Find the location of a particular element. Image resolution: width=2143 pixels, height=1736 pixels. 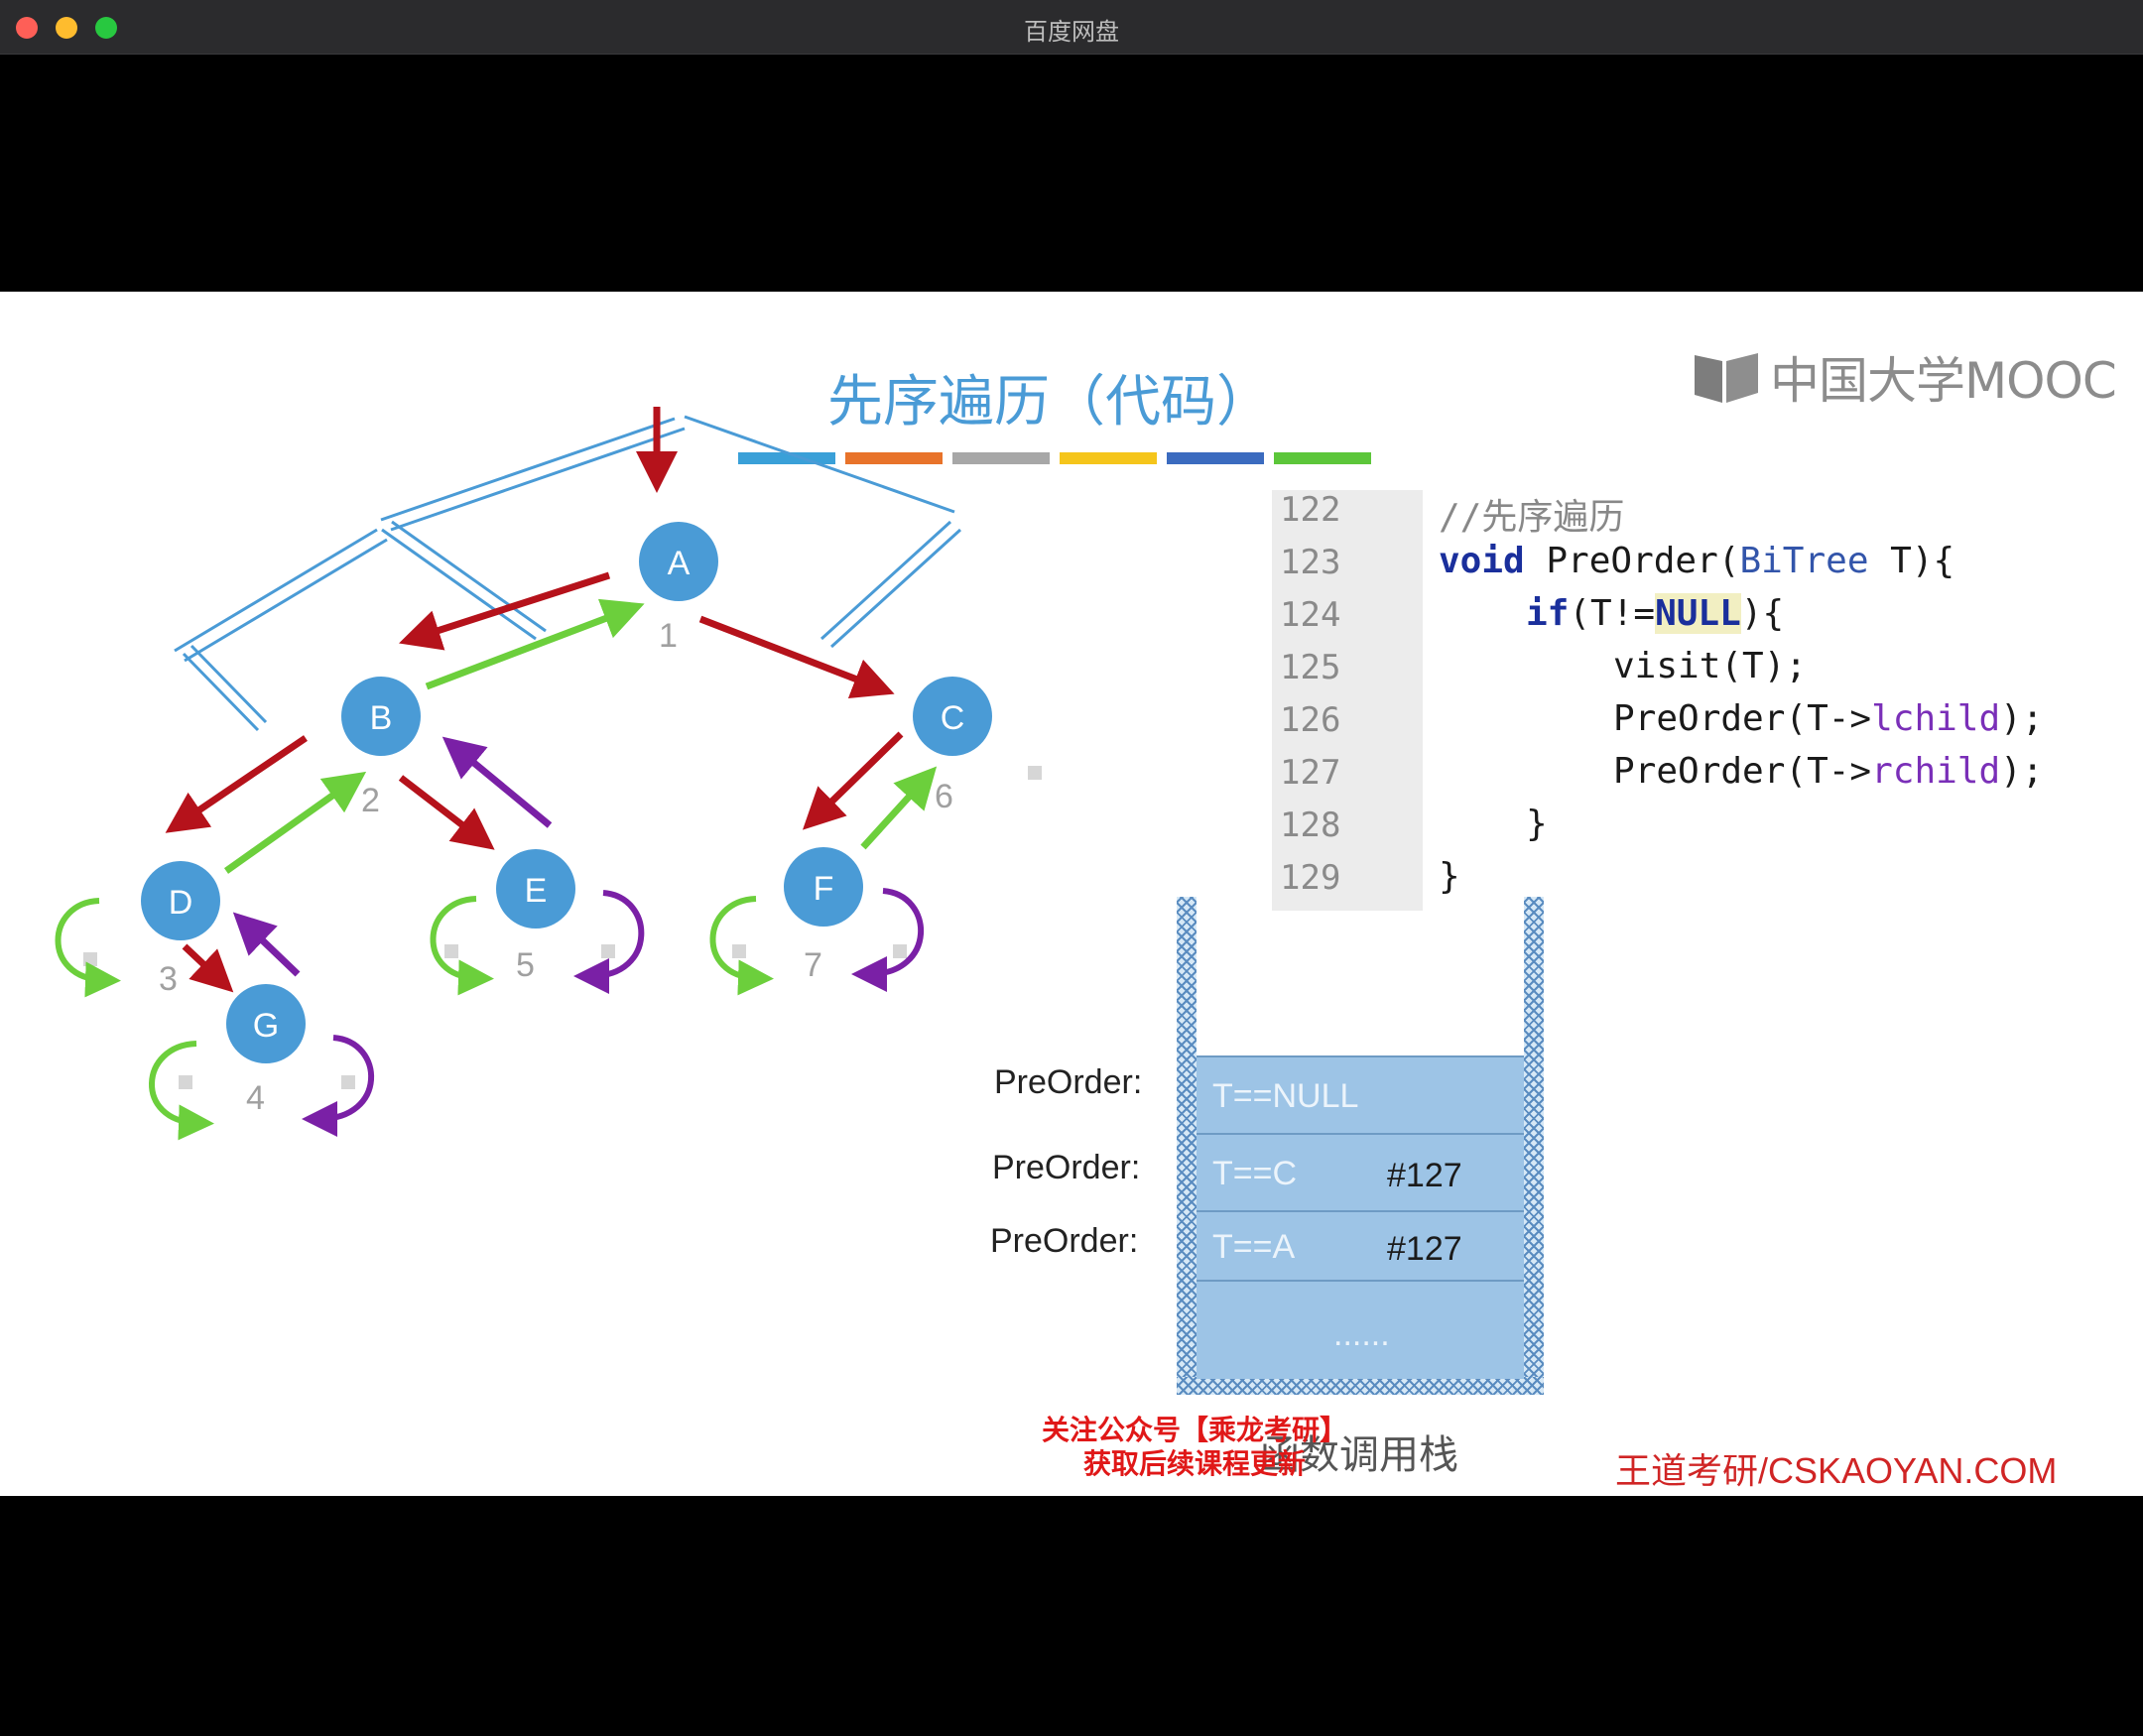

code-line-123: void PreOrder(BiTree T){ is located at coordinates (1696, 561).